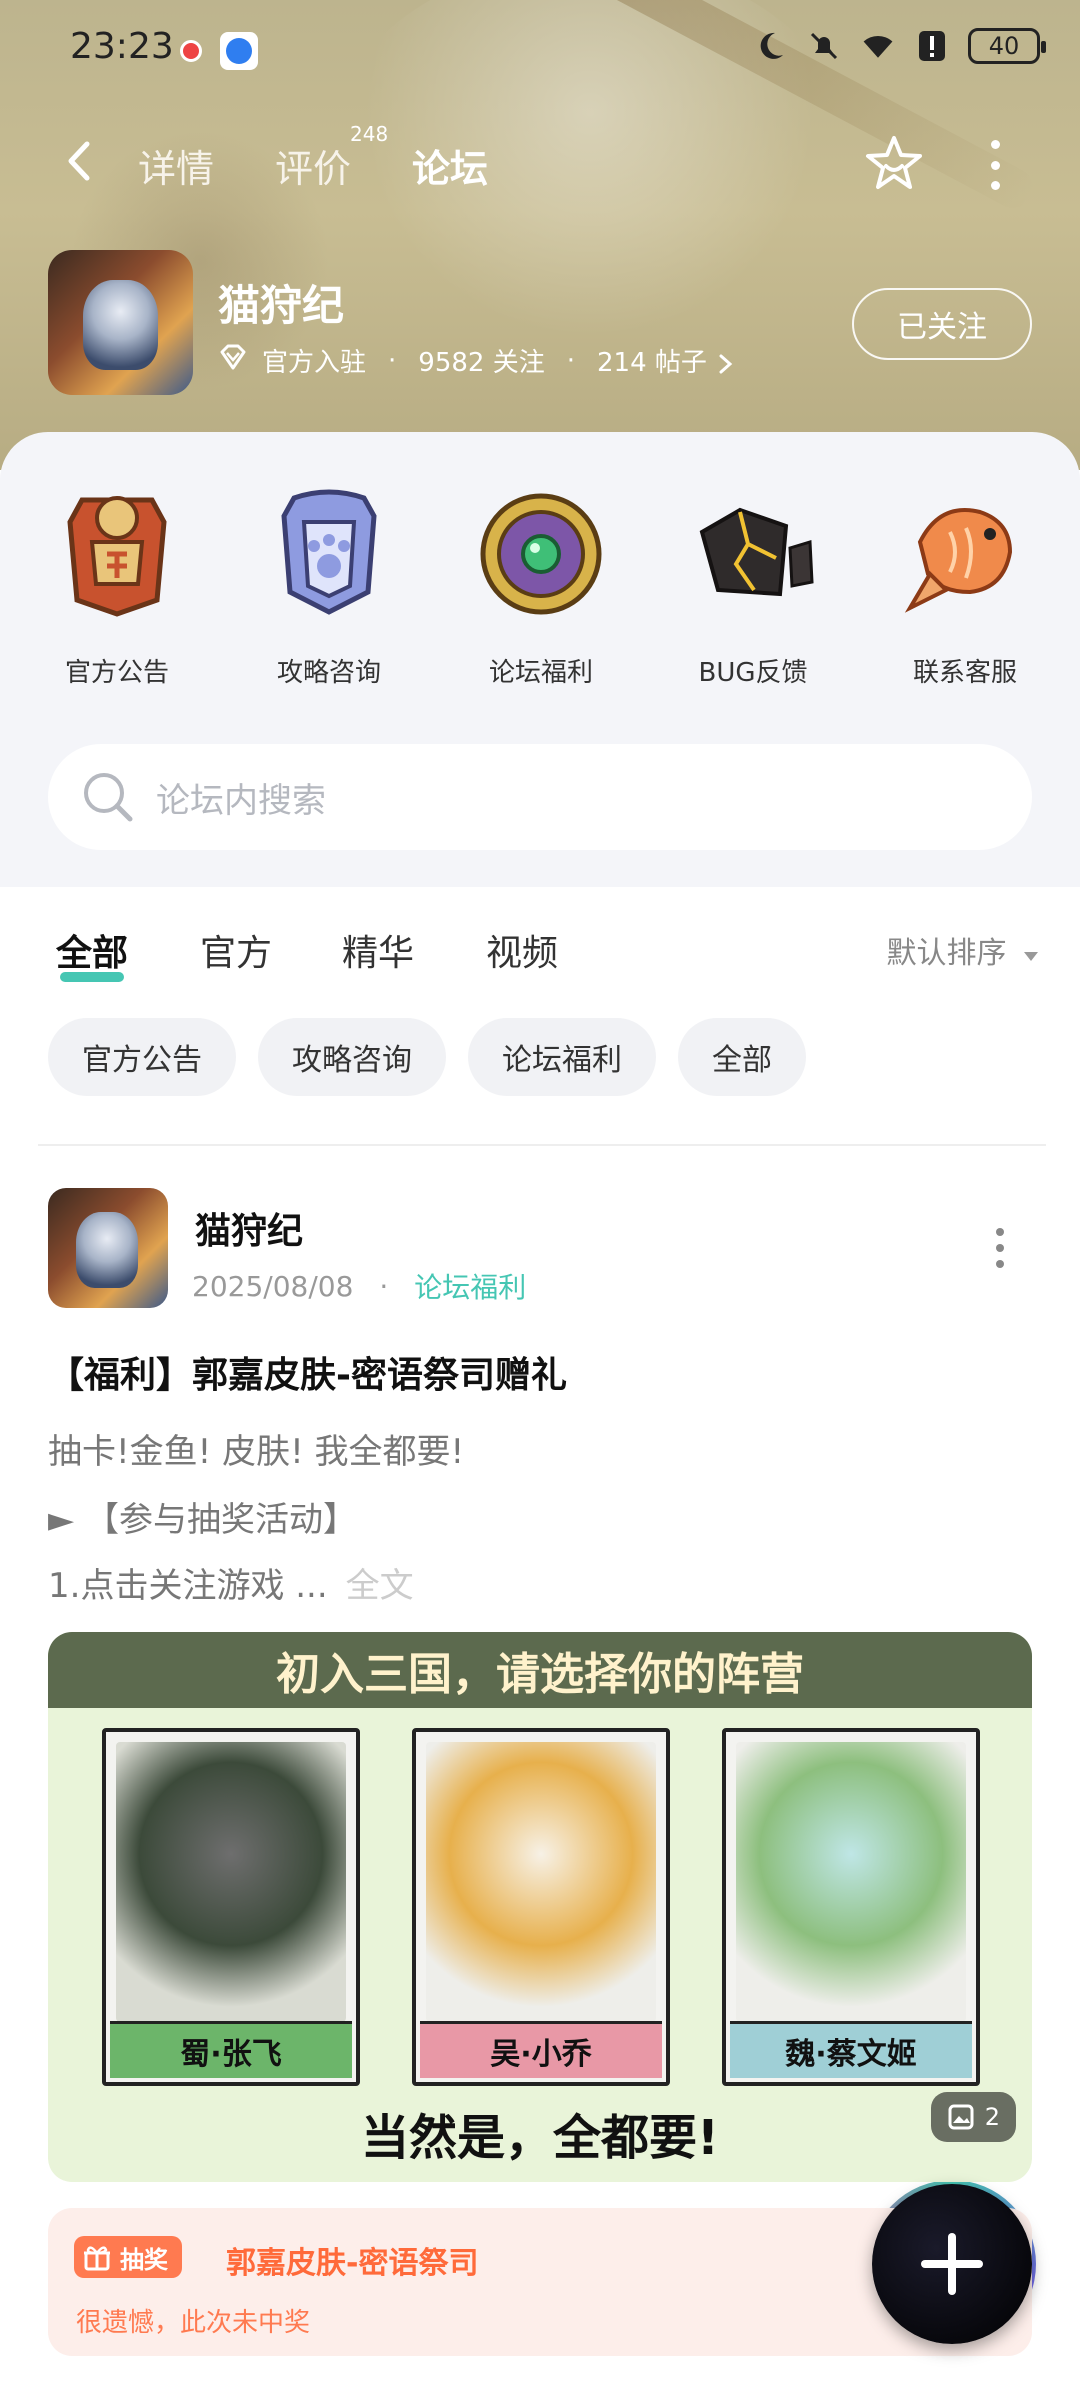 Image resolution: width=1080 pixels, height=2400 pixels. Describe the element at coordinates (964, 673) in the screenshot. I see `quick-link-label: 联系客服` at that location.